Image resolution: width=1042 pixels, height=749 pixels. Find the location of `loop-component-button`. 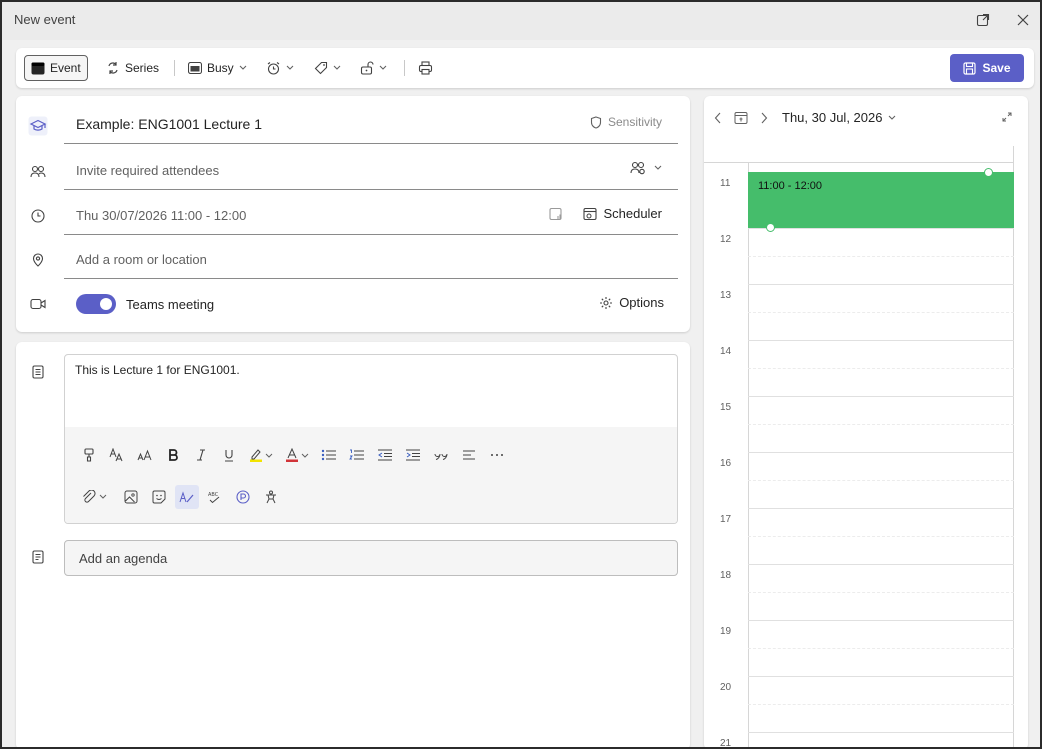

loop-component-button is located at coordinates (243, 497).